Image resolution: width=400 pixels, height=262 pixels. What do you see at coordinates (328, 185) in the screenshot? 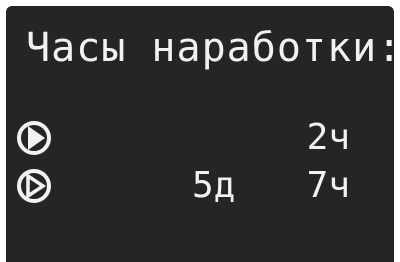
I see `runtime-hours: 7ч` at bounding box center [328, 185].